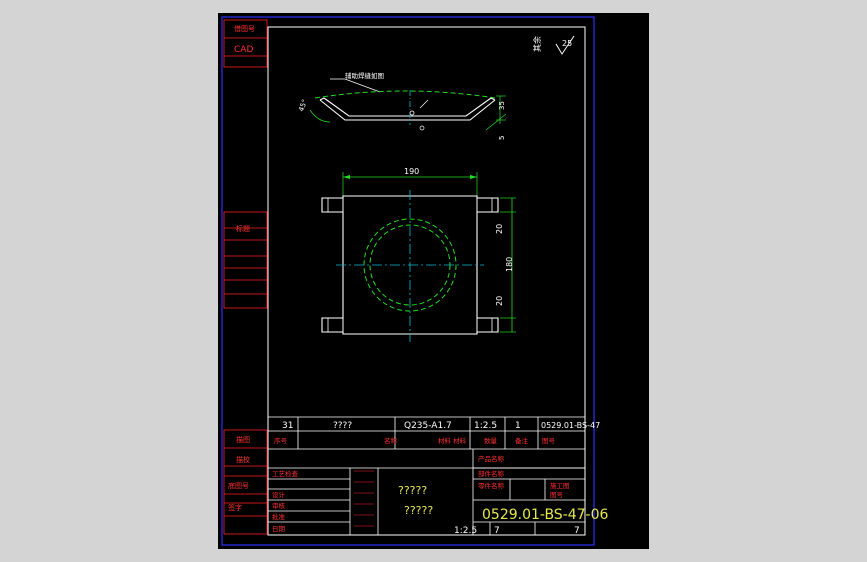  Describe the element at coordinates (243, 50) in the screenshot. I see `left-box-2: CAD` at that location.